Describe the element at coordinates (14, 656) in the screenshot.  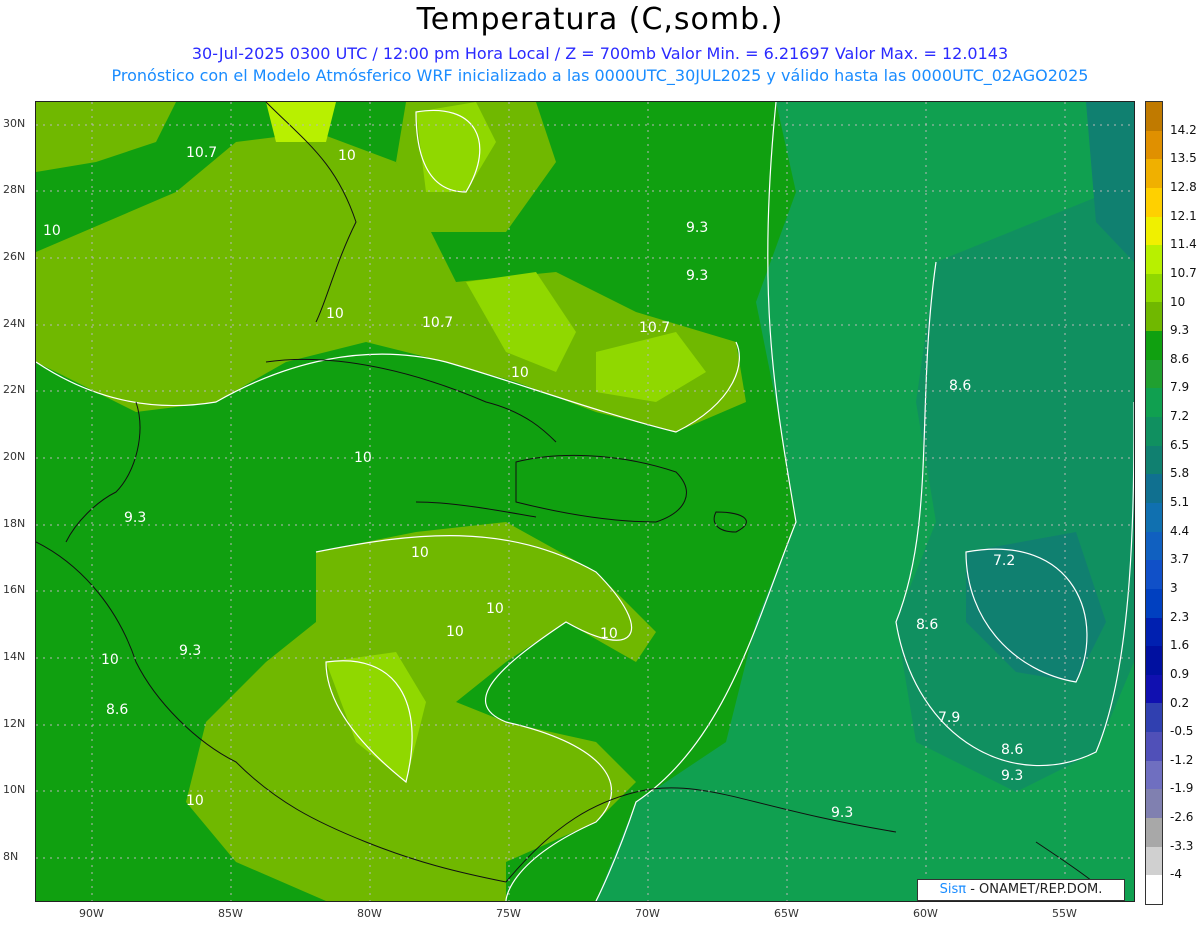
I see `lat-label: 14N` at that location.